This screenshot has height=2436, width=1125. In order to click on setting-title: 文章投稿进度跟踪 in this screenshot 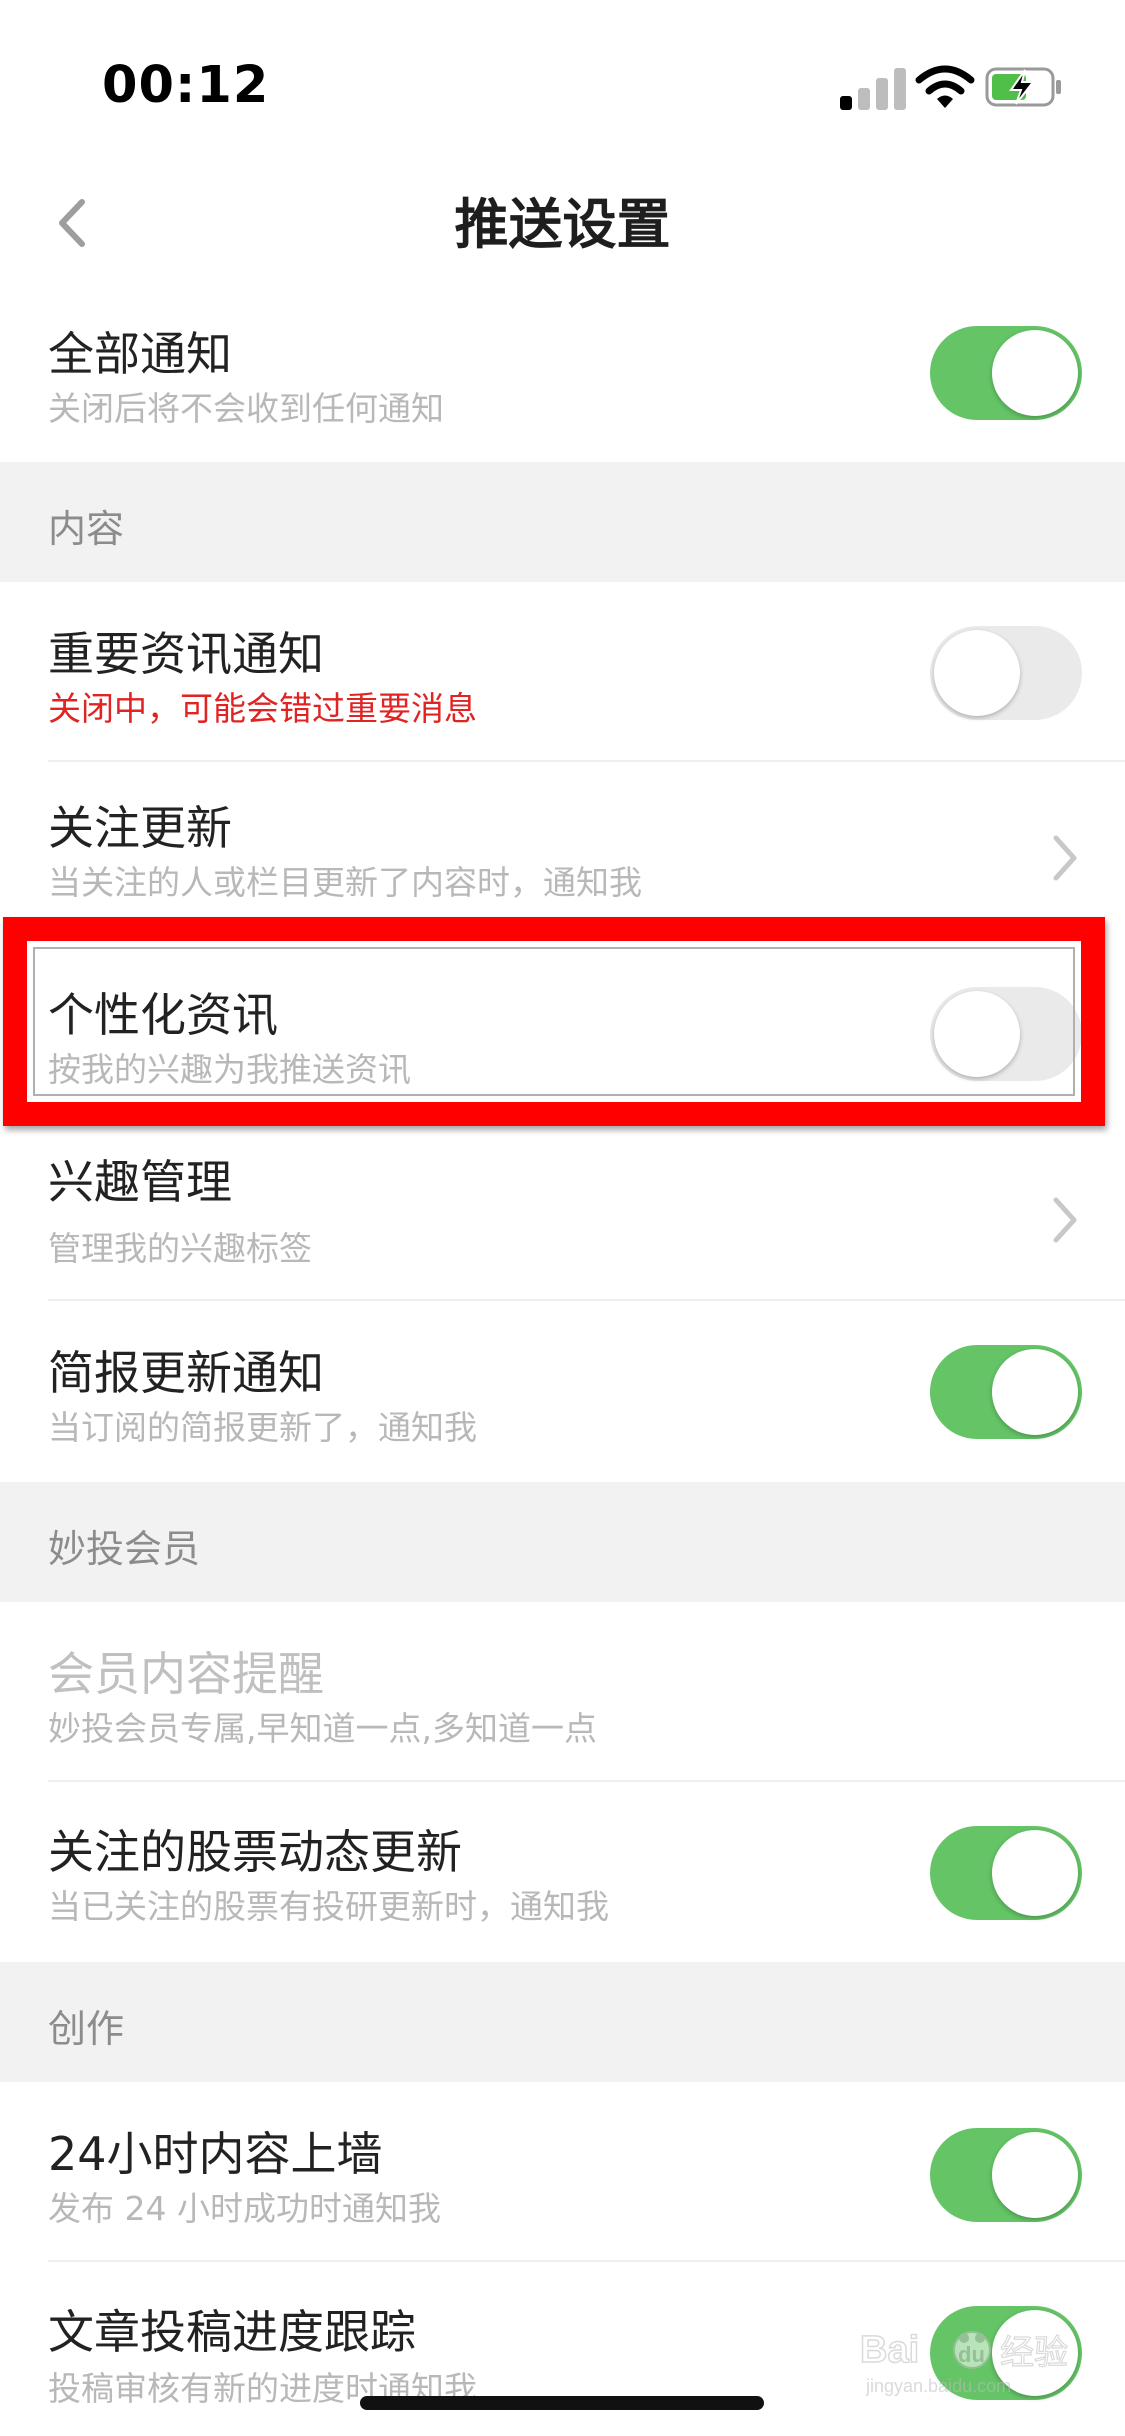, I will do `click(232, 2332)`.